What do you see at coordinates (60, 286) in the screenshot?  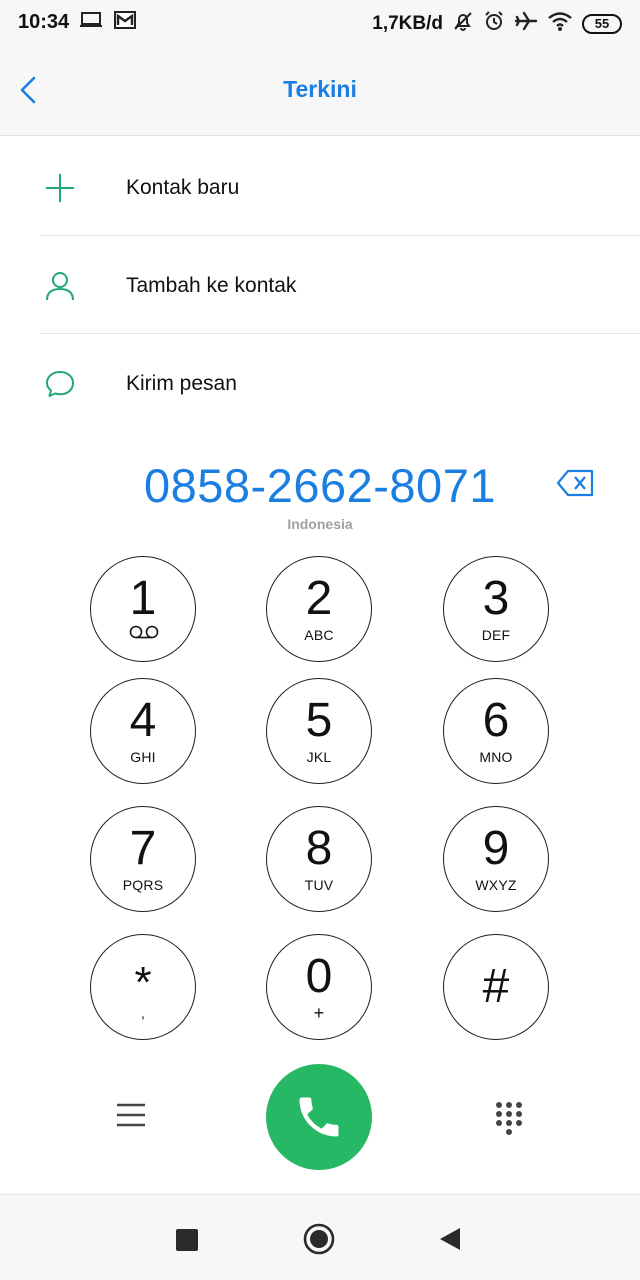 I see `person-icon` at bounding box center [60, 286].